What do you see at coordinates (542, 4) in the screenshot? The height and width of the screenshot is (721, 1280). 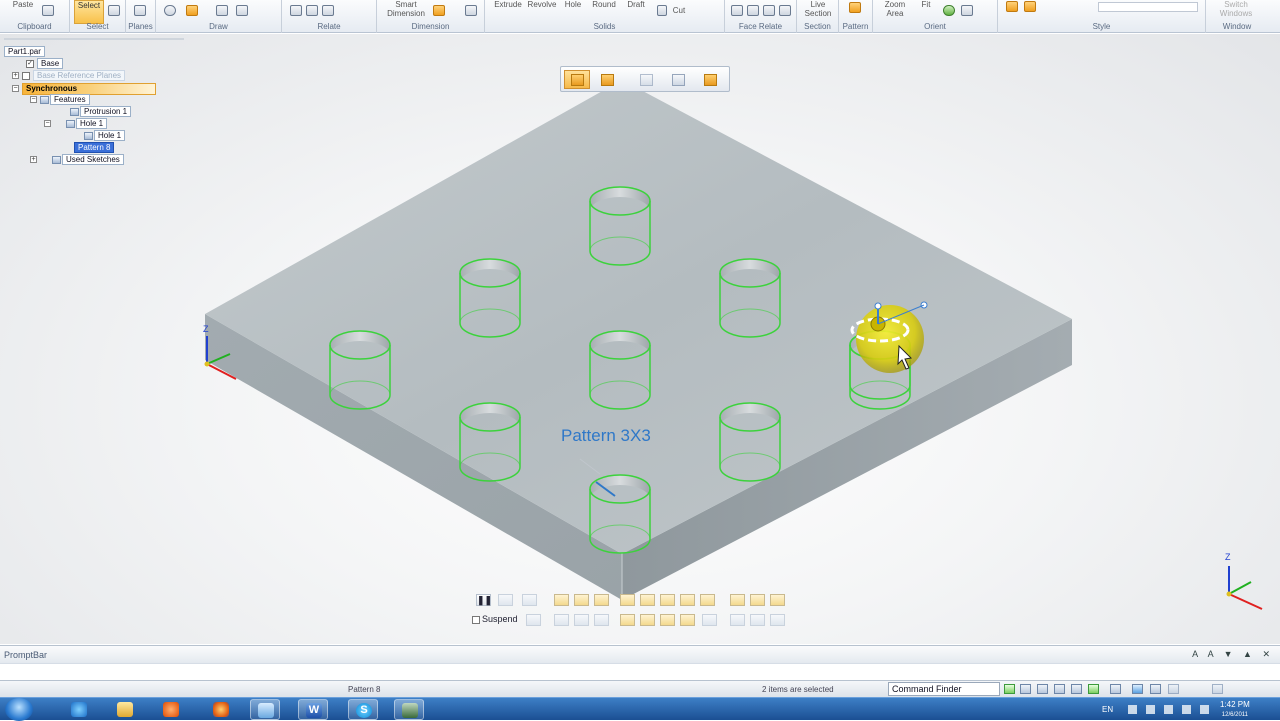 I see `revolve-button: Revolve` at bounding box center [542, 4].